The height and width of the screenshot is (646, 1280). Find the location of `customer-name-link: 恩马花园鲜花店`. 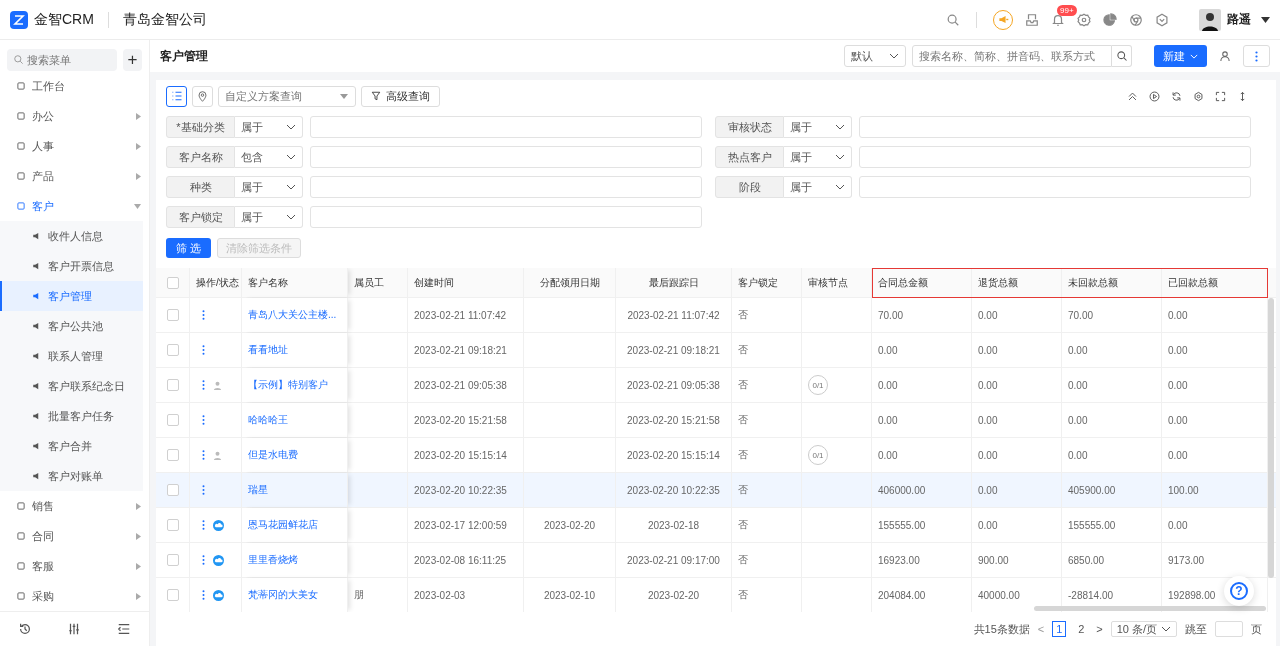

customer-name-link: 恩马花园鲜花店 is located at coordinates (283, 525).